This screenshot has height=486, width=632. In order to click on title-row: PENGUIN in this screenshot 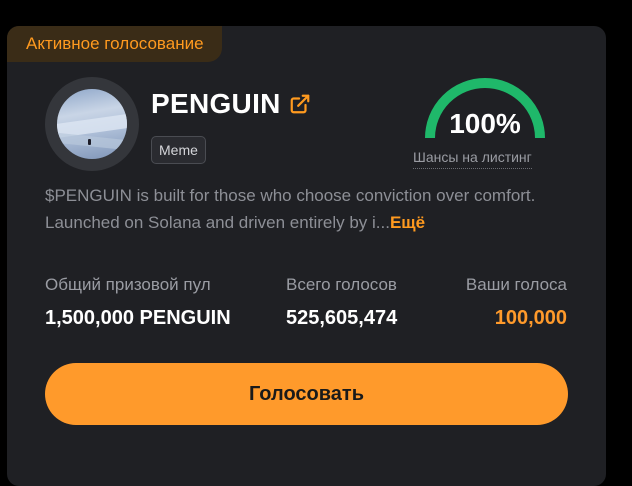, I will do `click(231, 104)`.